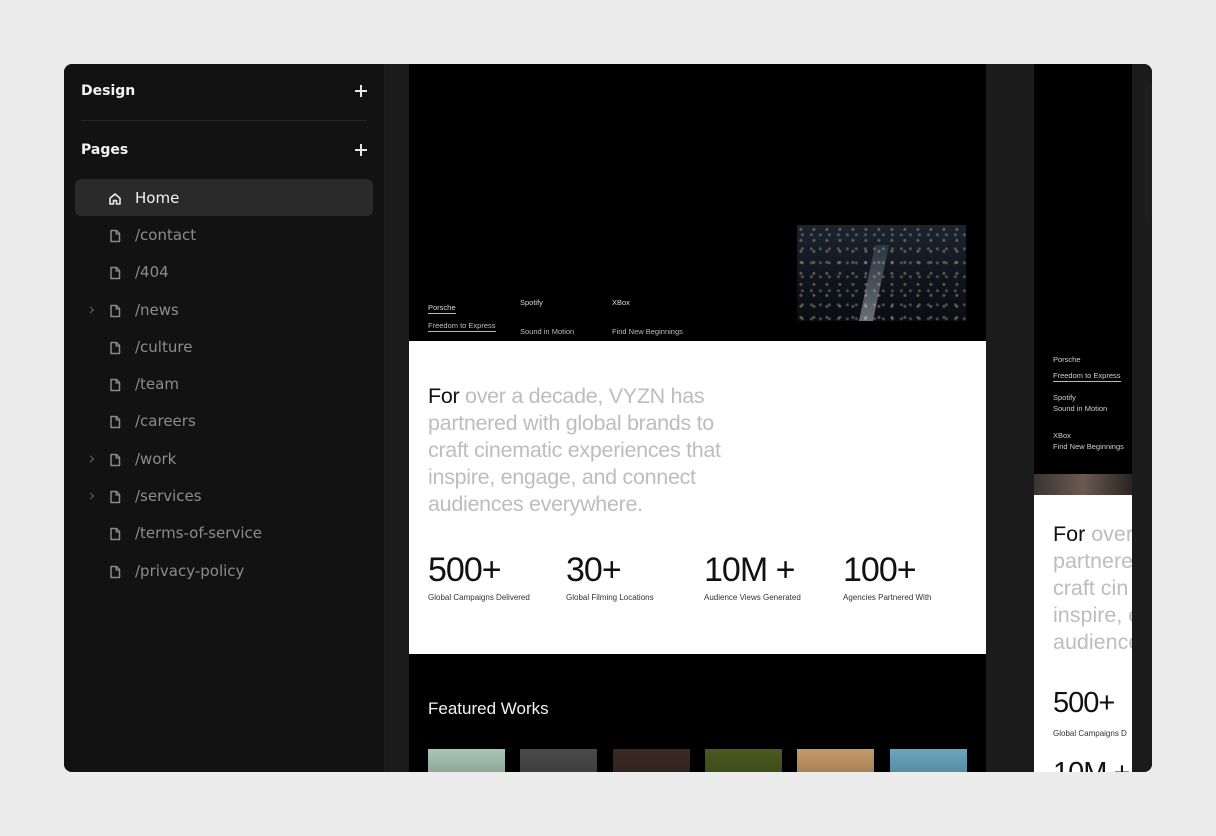 This screenshot has width=1216, height=836. Describe the element at coordinates (887, 576) in the screenshot. I see `stat-item: 100+ Agencies Partnered With` at that location.